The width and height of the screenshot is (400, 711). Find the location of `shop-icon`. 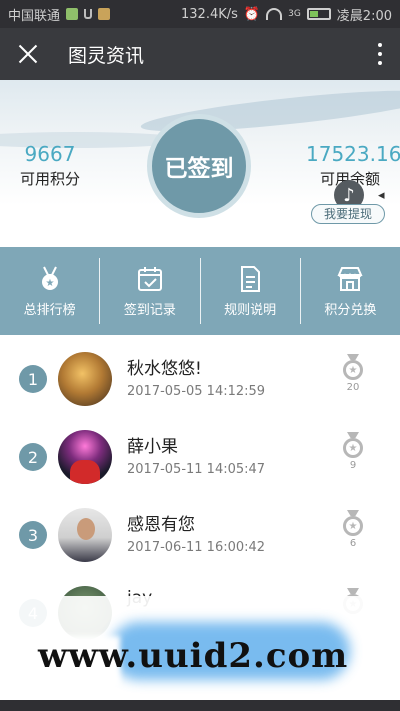

shop-icon is located at coordinates (350, 279).